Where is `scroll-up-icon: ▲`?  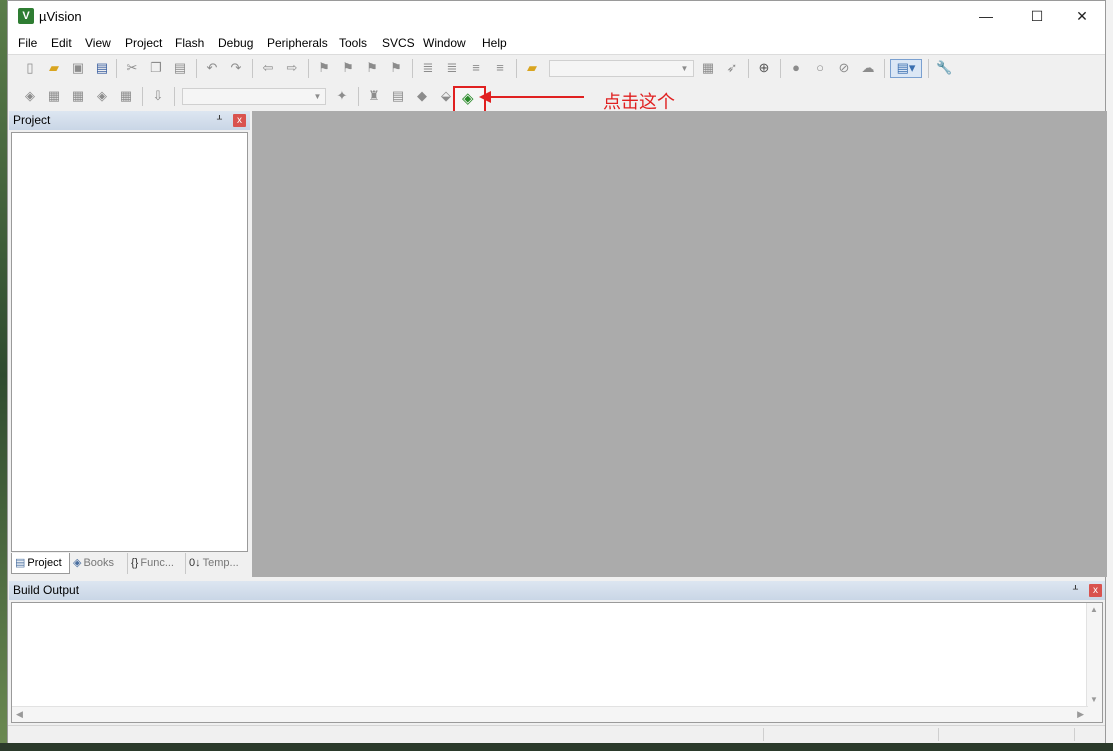
scroll-up-icon: ▲ is located at coordinates (1094, 609).